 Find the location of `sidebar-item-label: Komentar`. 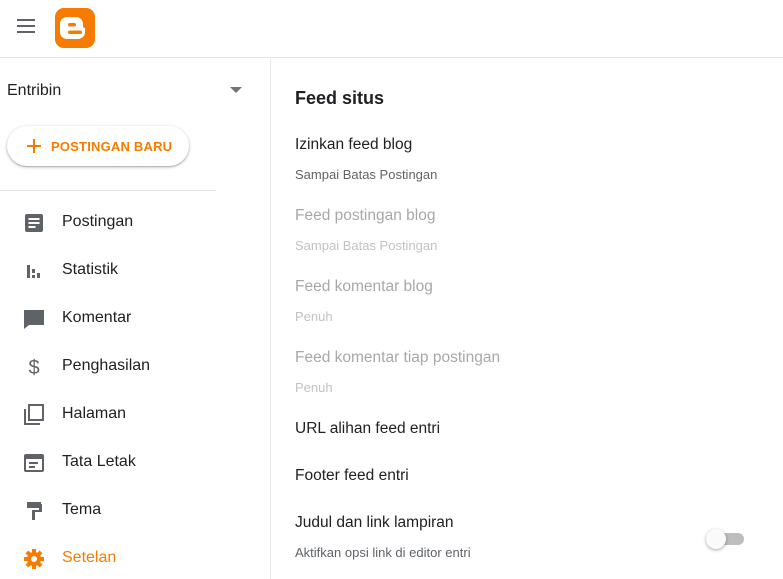

sidebar-item-label: Komentar is located at coordinates (97, 317).